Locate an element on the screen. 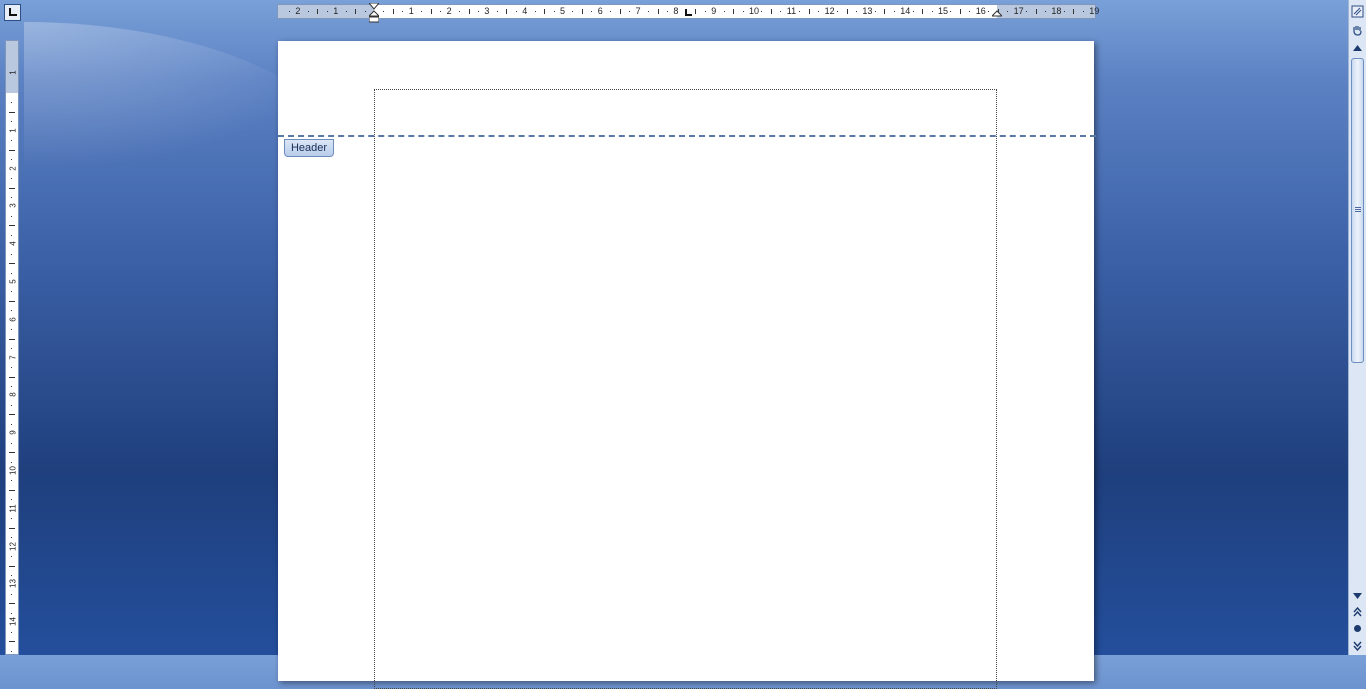 The image size is (1366, 689). header-boundary-line is located at coordinates (687, 136).